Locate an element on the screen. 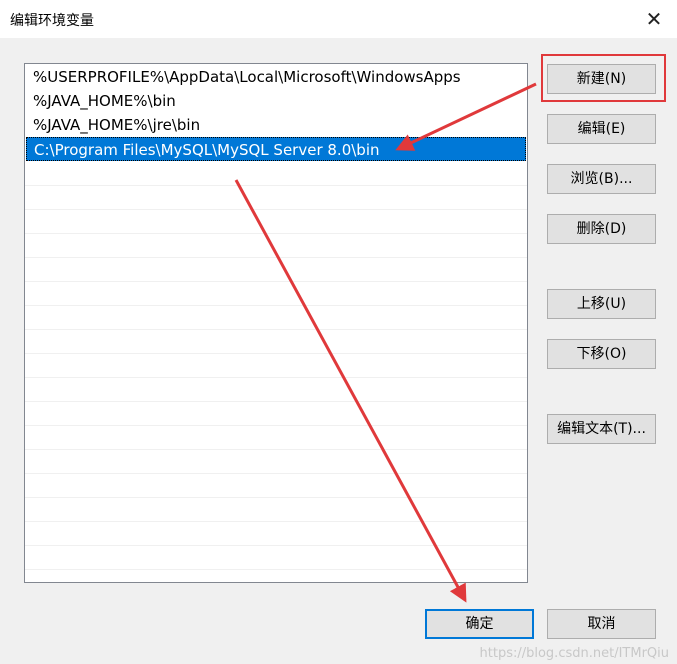 This screenshot has width=677, height=664. highlight-box is located at coordinates (603, 78).